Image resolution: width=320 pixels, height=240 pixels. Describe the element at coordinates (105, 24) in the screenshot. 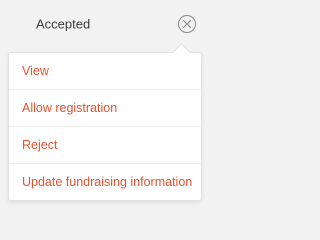

I see `status-row: Accepted` at that location.